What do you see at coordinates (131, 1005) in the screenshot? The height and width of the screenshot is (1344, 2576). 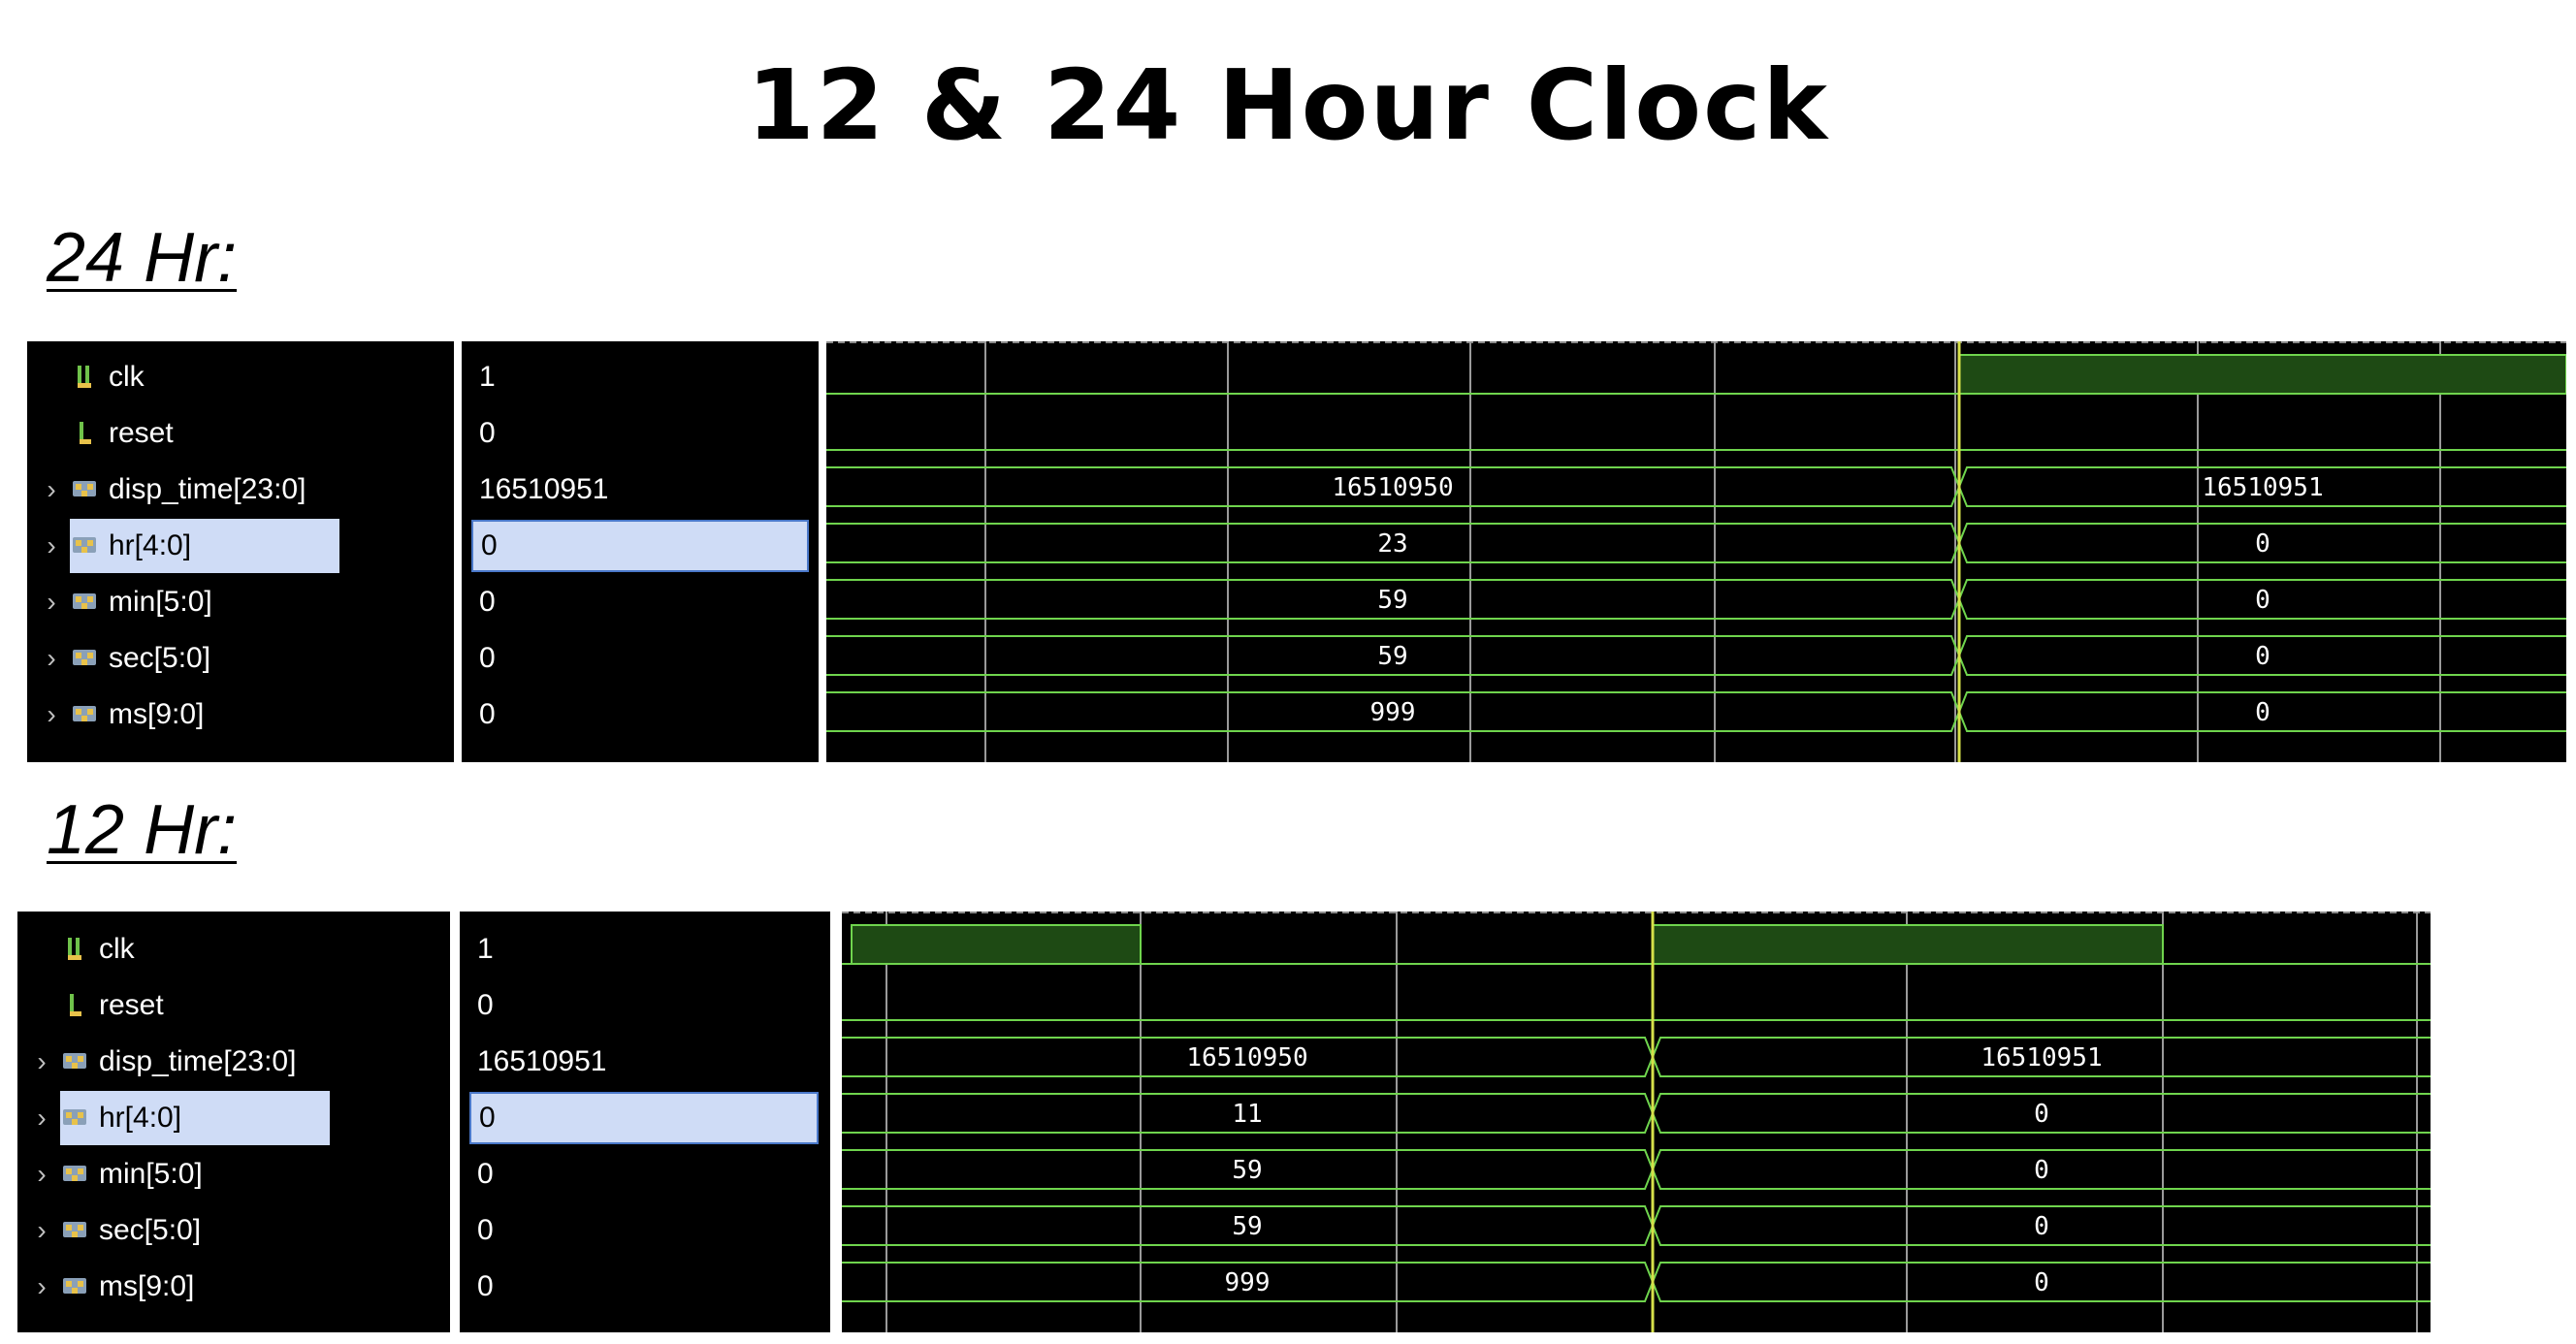 I see `signal-name: reset` at bounding box center [131, 1005].